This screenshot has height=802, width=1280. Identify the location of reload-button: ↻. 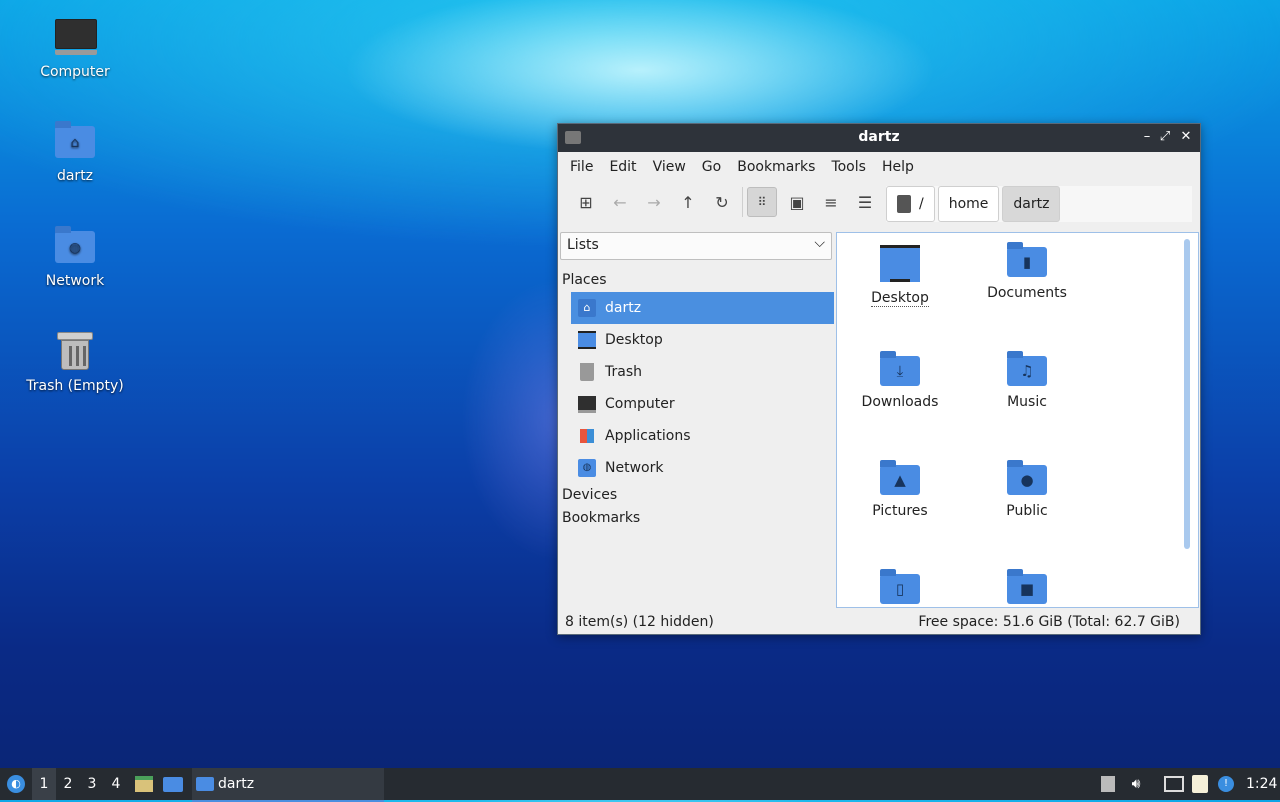
(722, 202).